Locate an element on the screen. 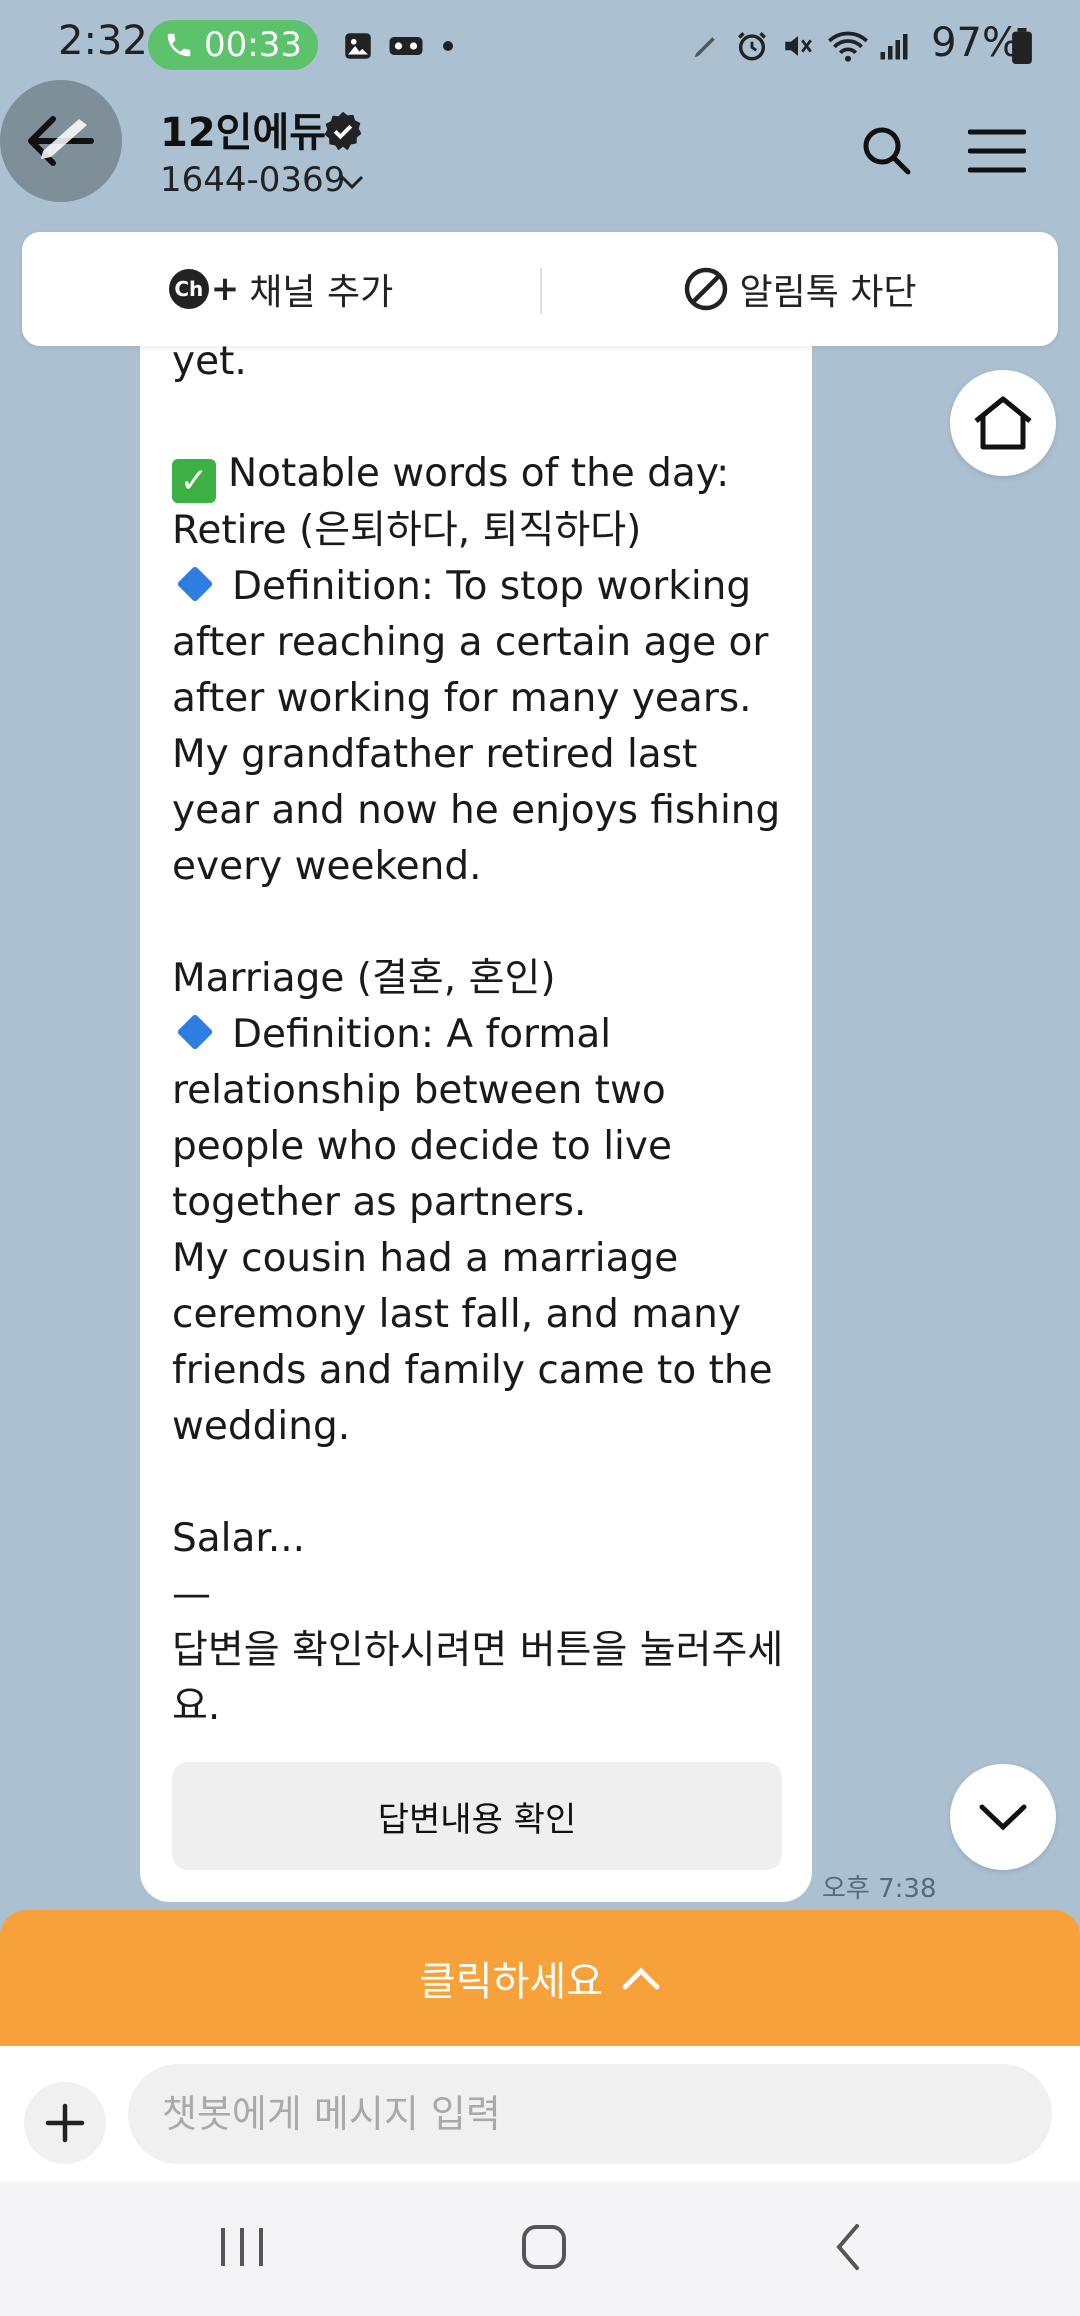 Image resolution: width=1080 pixels, height=2316 pixels. channel-phone: 1644-0369 is located at coordinates (252, 180).